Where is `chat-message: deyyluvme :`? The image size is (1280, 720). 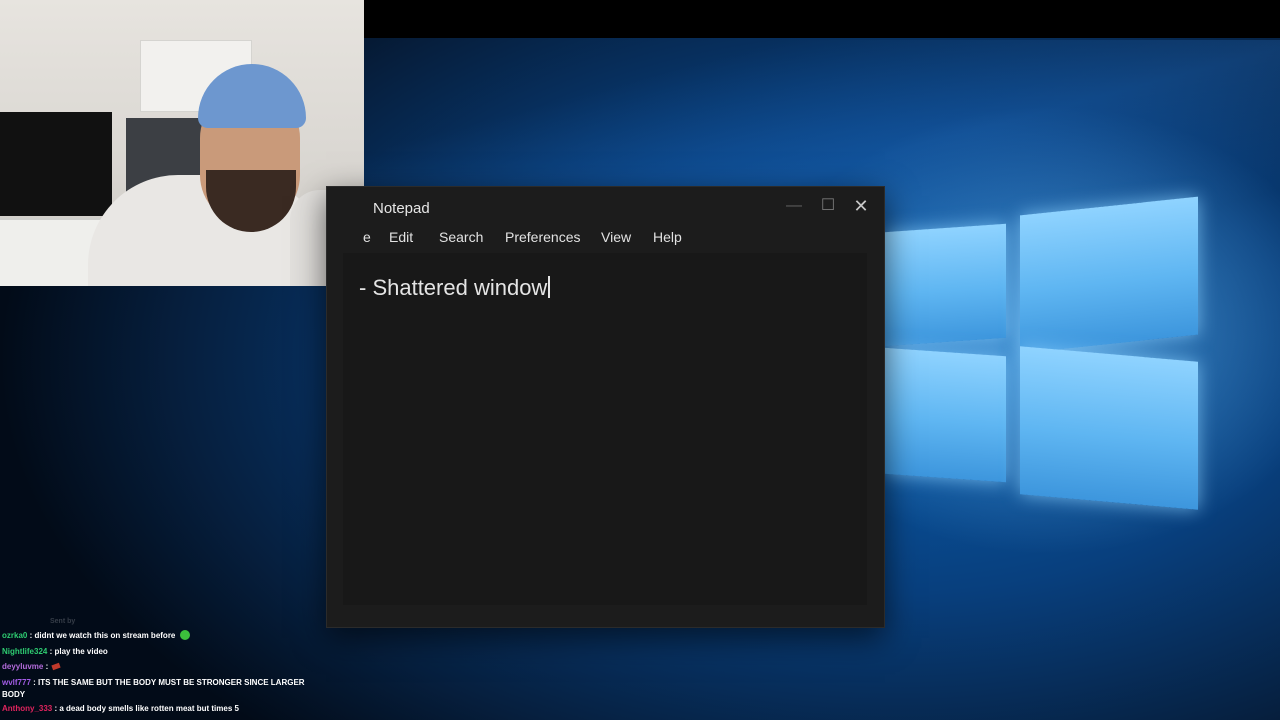 chat-message: deyyluvme : is located at coordinates (162, 667).